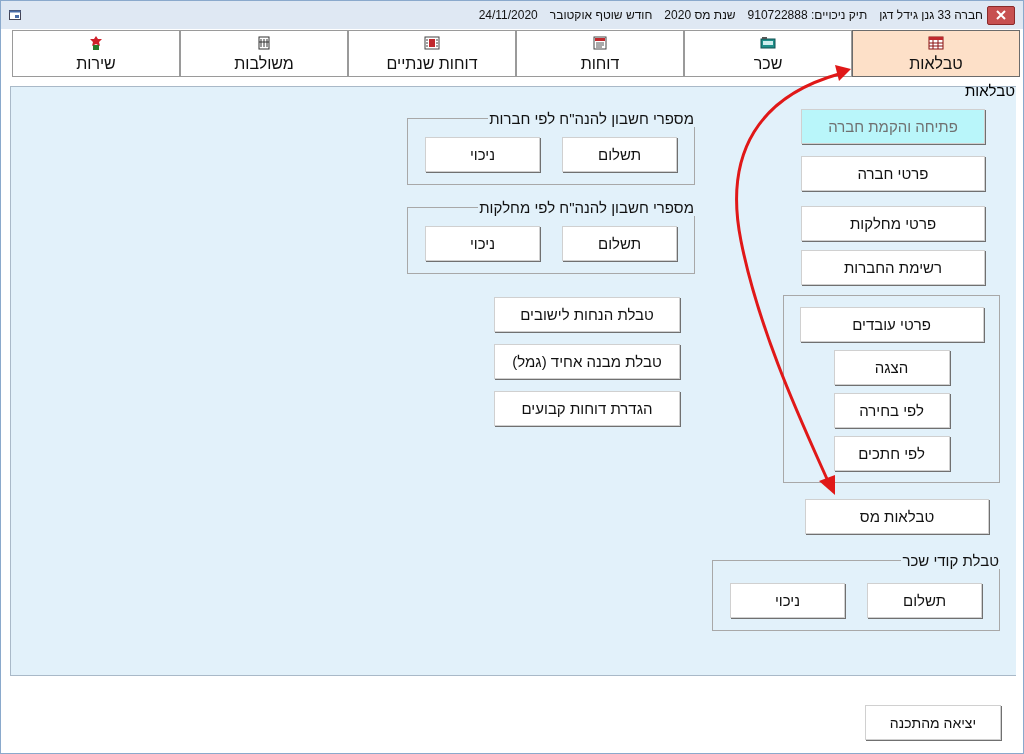 The height and width of the screenshot is (754, 1024). Describe the element at coordinates (587, 314) in the screenshot. I see `button: טבלת הנחות לישובים` at that location.